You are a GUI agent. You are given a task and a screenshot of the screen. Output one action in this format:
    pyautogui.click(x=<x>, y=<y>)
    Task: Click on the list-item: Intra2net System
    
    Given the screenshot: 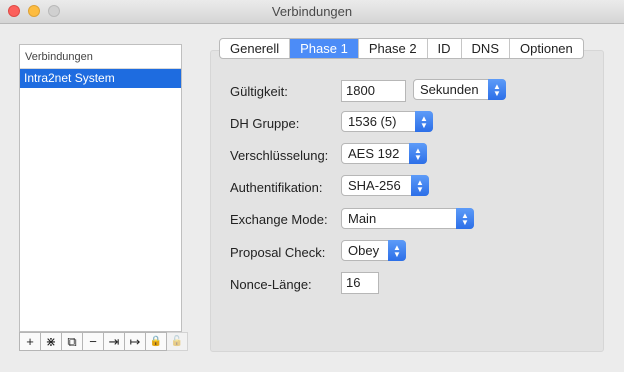 What is the action you would take?
    pyautogui.click(x=100, y=78)
    